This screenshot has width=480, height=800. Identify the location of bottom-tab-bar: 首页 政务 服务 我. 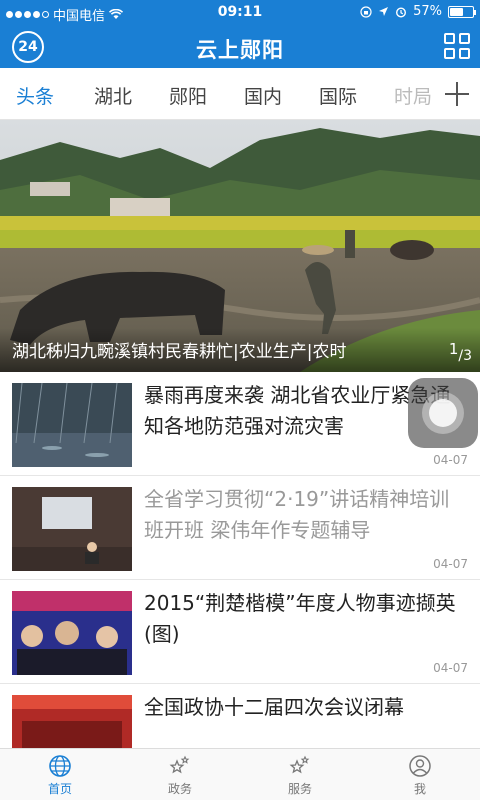
(240, 774).